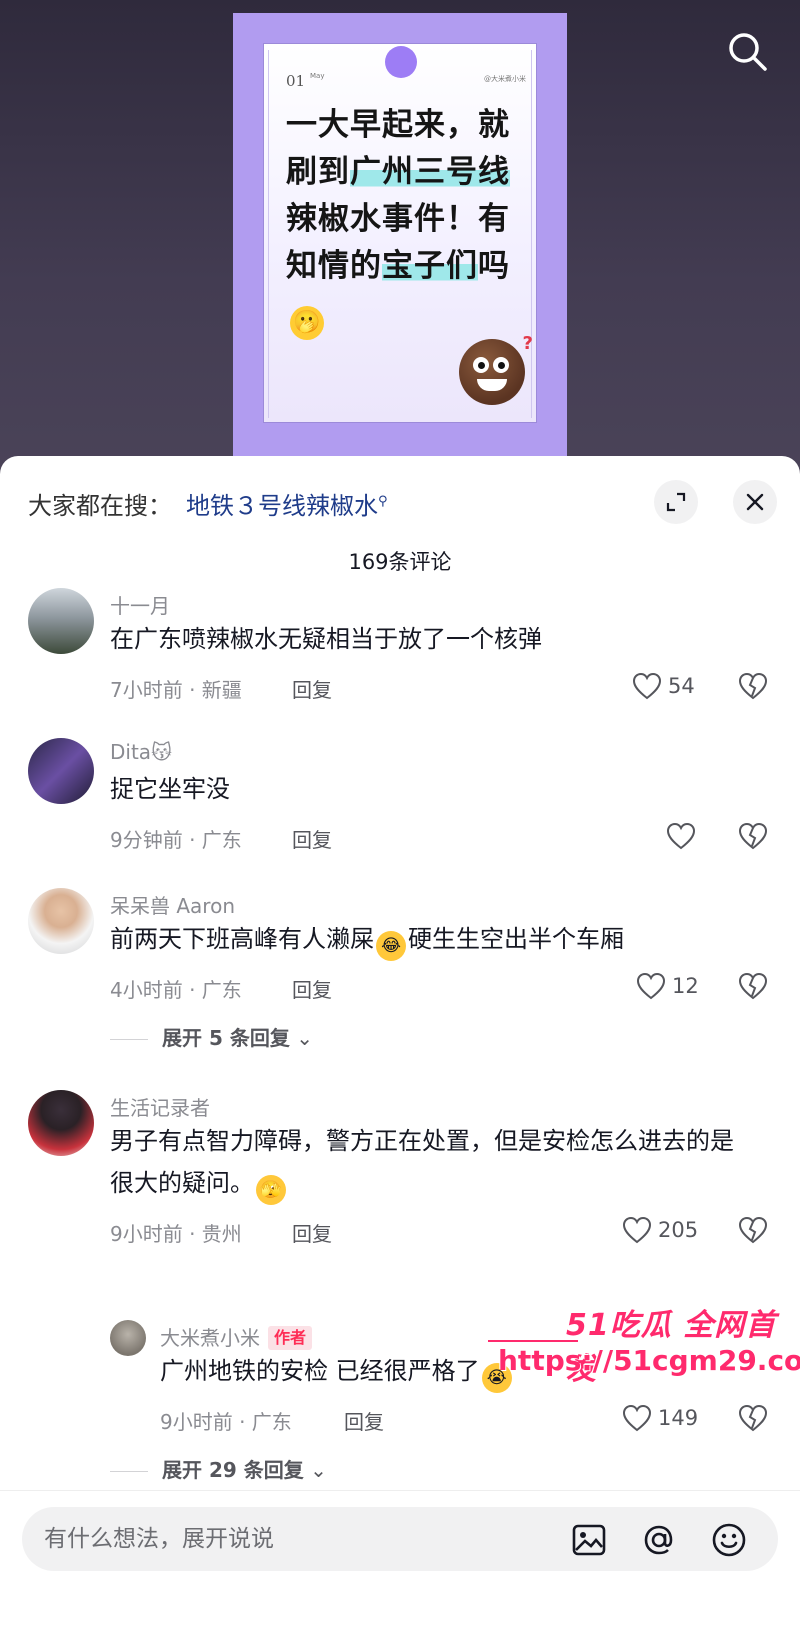 The height and width of the screenshot is (1641, 800). I want to click on post-month: May, so click(317, 76).